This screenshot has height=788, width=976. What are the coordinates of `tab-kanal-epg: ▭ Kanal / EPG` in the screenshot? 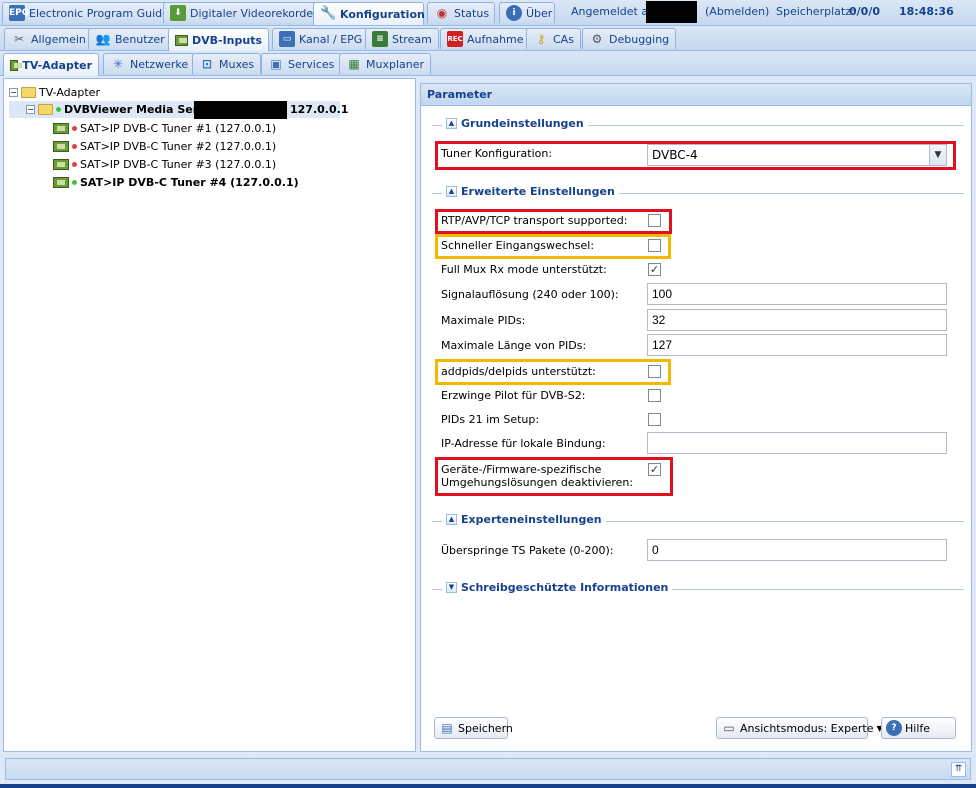 It's located at (321, 38).